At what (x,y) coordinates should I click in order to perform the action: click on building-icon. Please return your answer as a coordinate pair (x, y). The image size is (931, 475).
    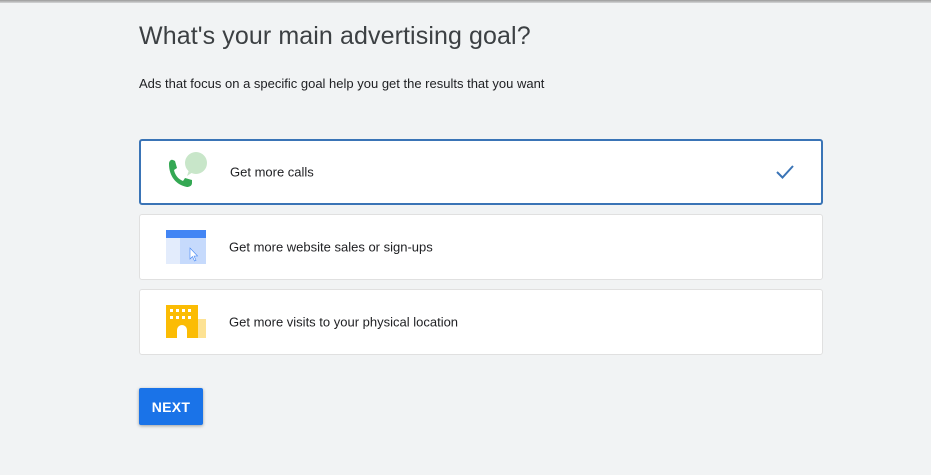
    Looking at the image, I should click on (186, 322).